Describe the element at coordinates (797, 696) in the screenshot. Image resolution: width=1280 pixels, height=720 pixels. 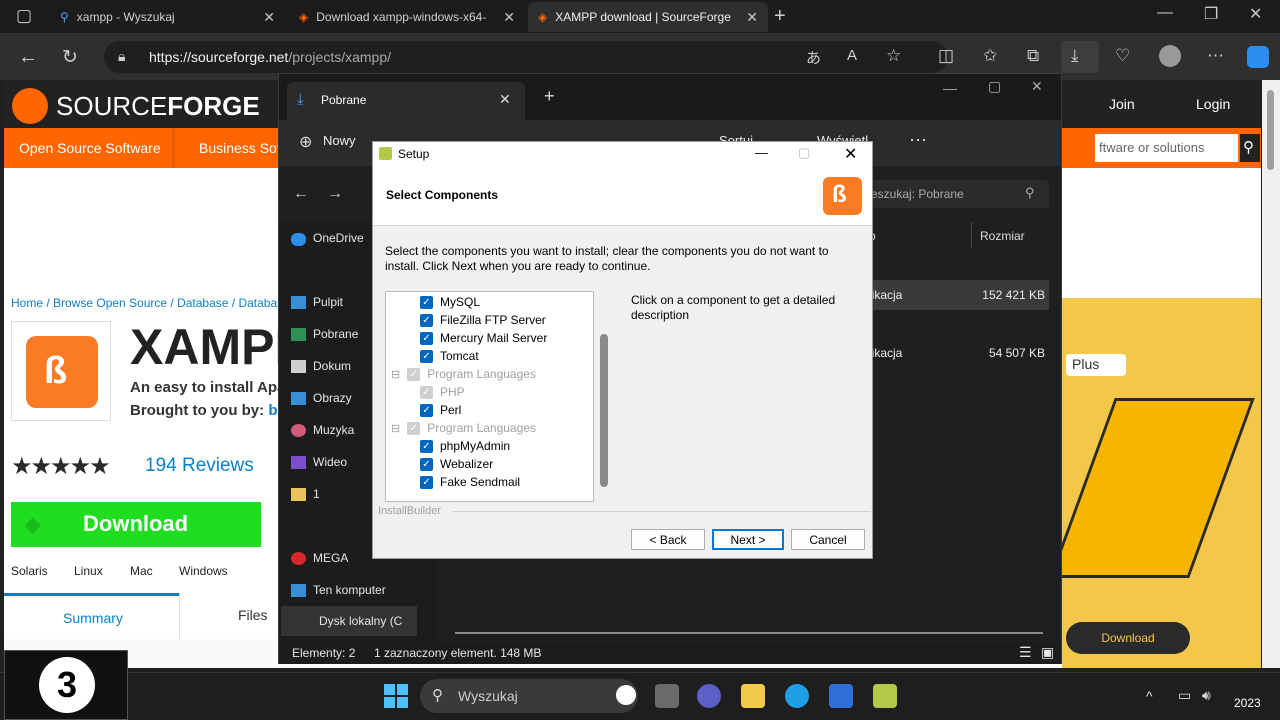
I see `edge-icon` at that location.